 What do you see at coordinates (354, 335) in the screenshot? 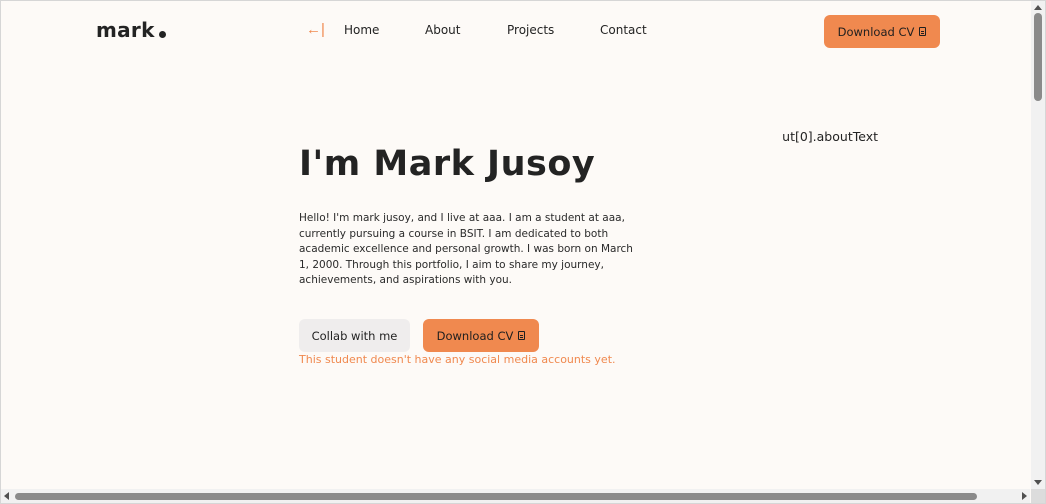
I see `collab-button: Collab with me` at bounding box center [354, 335].